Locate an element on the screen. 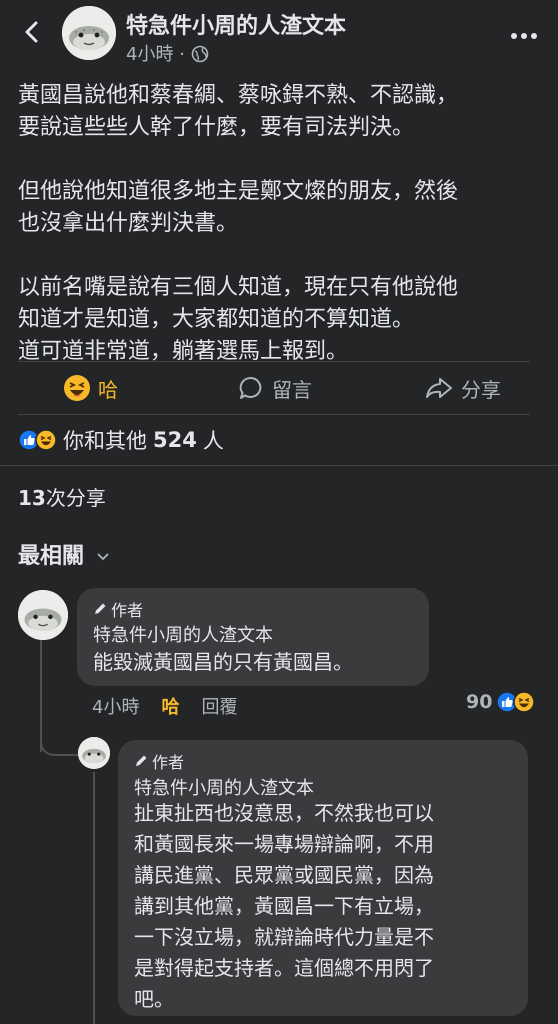 The width and height of the screenshot is (558, 1024). reaction-text-prefix: 你和其他 is located at coordinates (105, 441).